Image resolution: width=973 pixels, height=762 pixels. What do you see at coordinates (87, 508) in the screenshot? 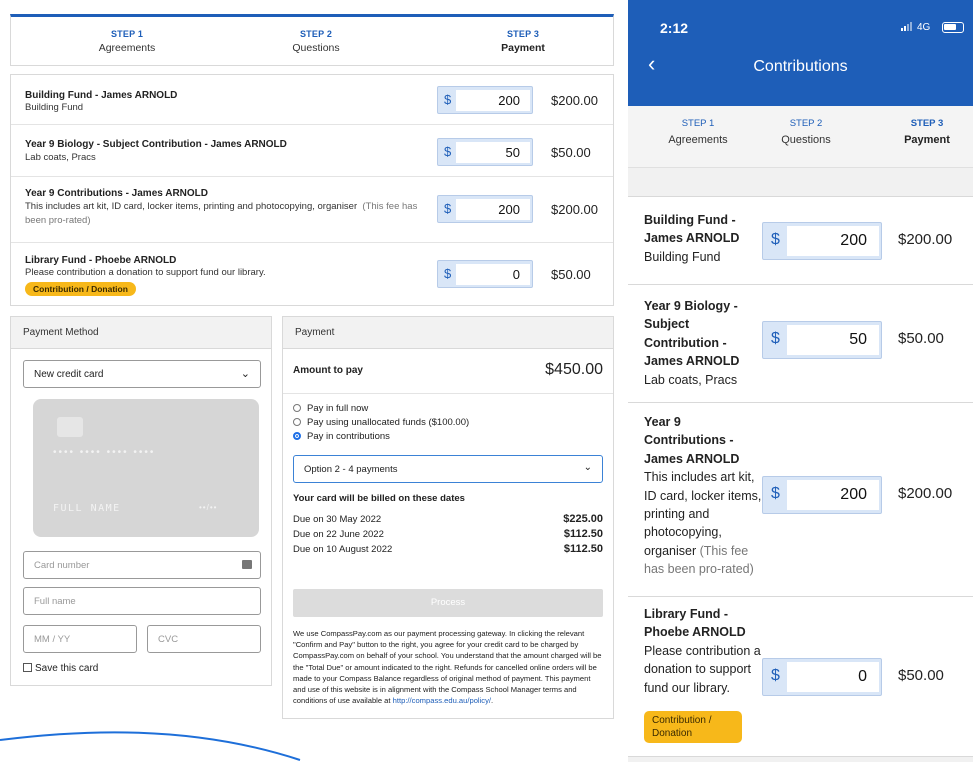
I see `card-name-placeholder: FULL NAME` at bounding box center [87, 508].